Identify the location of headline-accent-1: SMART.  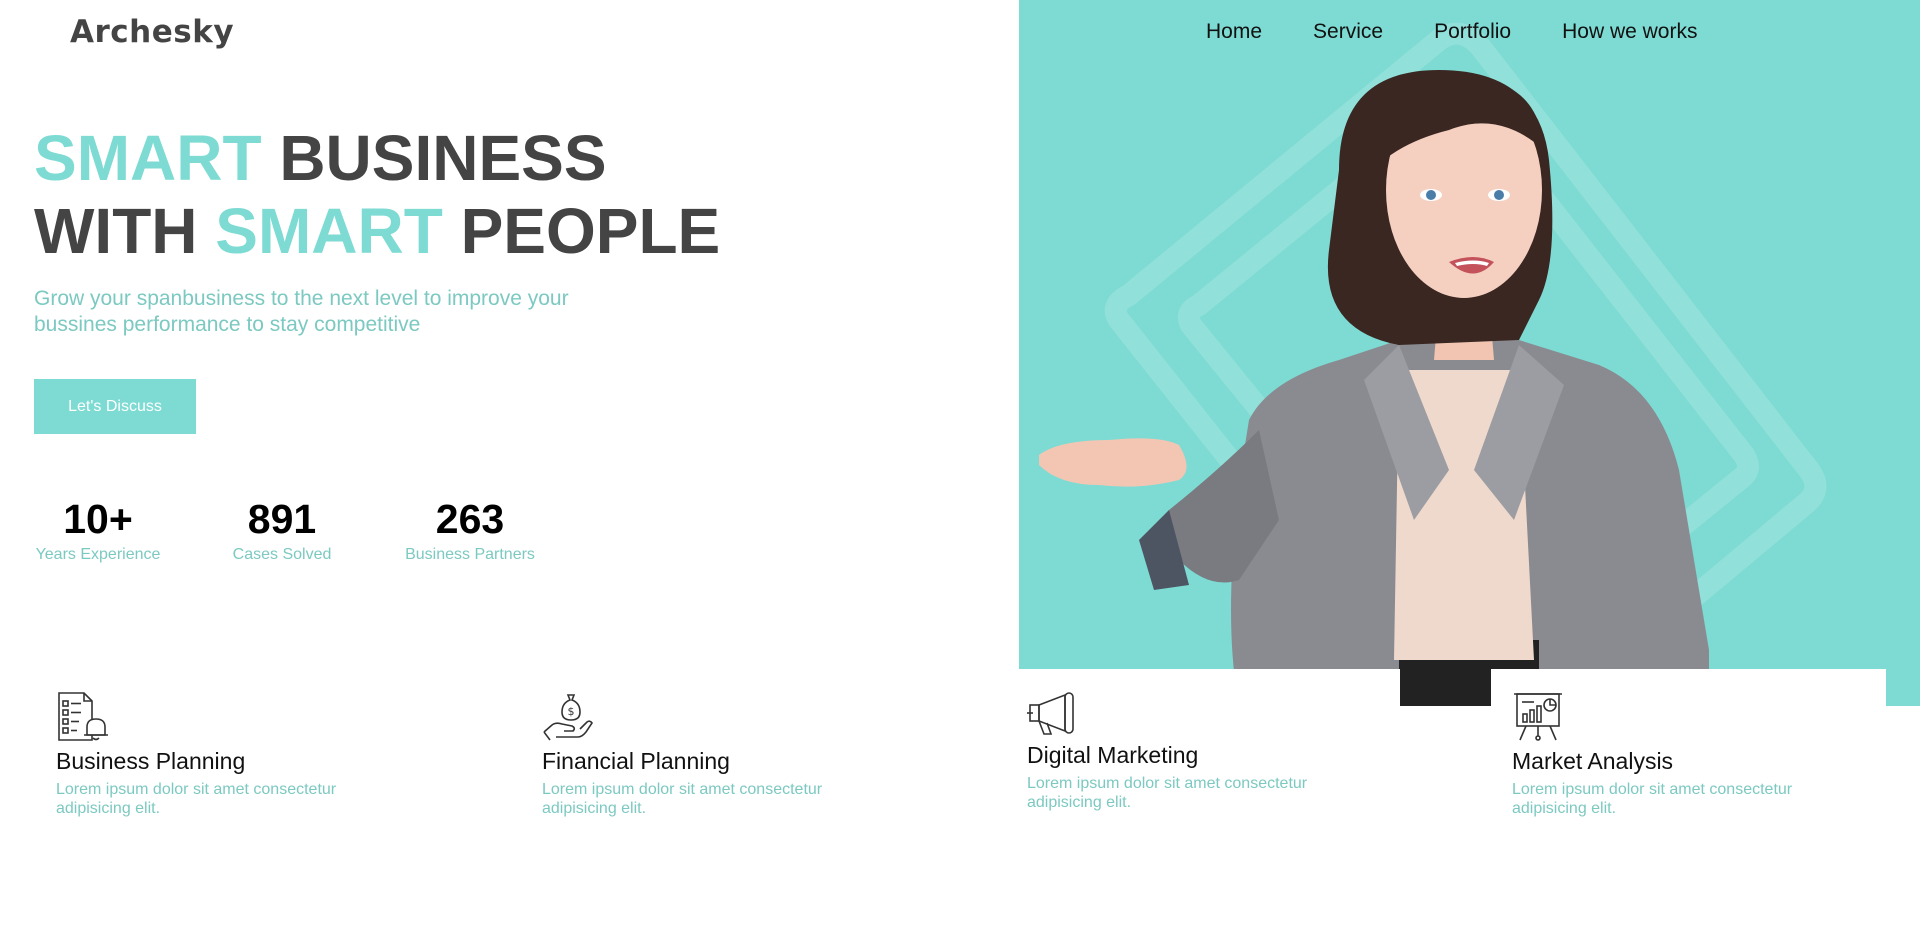
(148, 158).